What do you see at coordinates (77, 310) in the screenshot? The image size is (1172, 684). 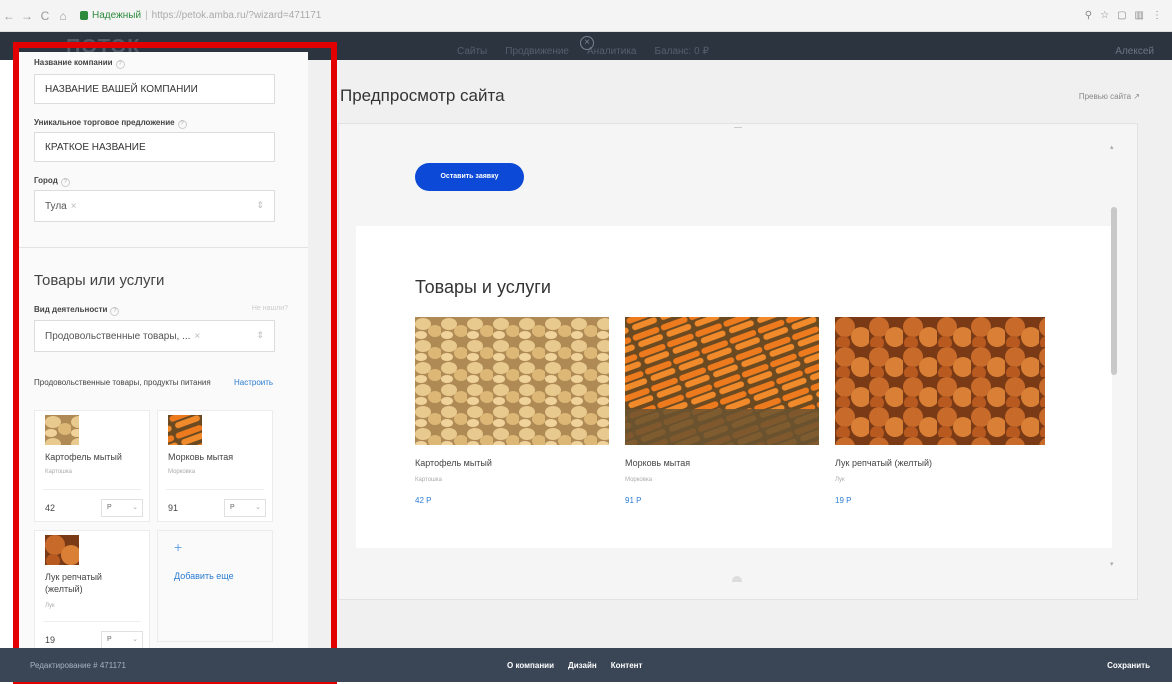 I see `activity-label: Вид деятельности?` at bounding box center [77, 310].